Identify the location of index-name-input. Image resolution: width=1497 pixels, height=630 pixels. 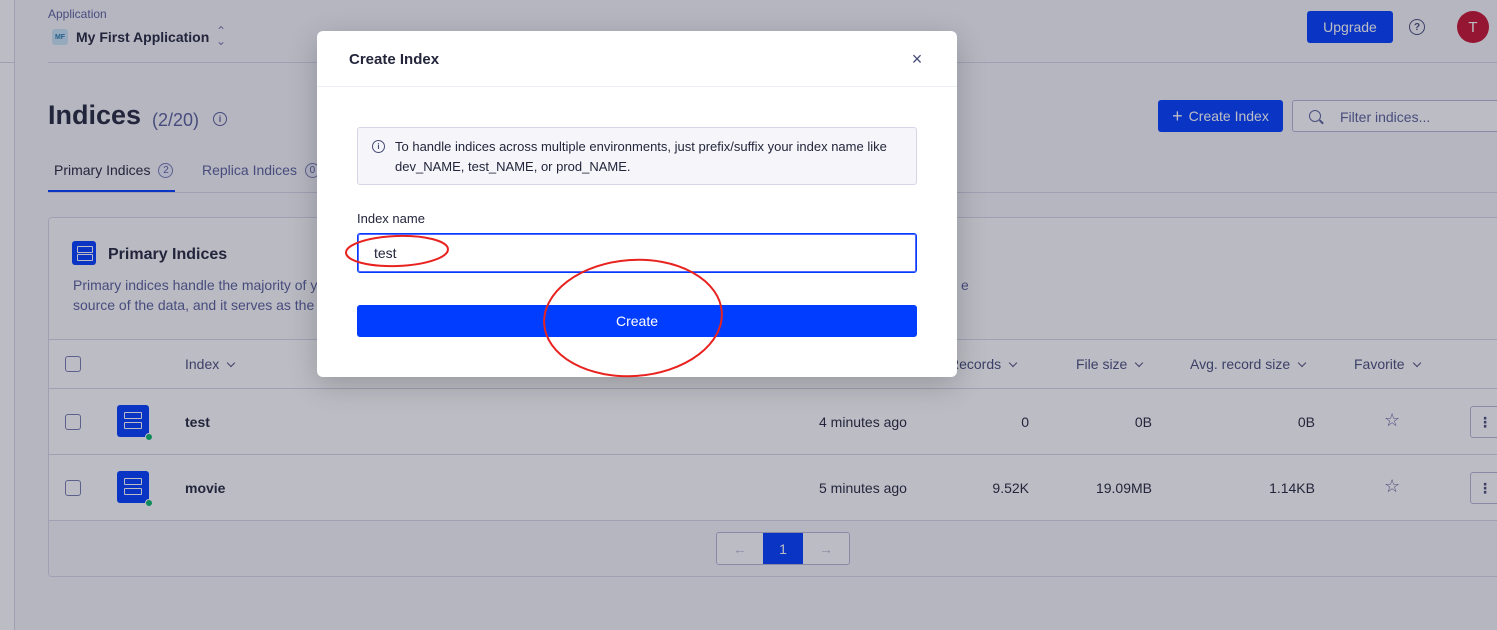
(637, 253).